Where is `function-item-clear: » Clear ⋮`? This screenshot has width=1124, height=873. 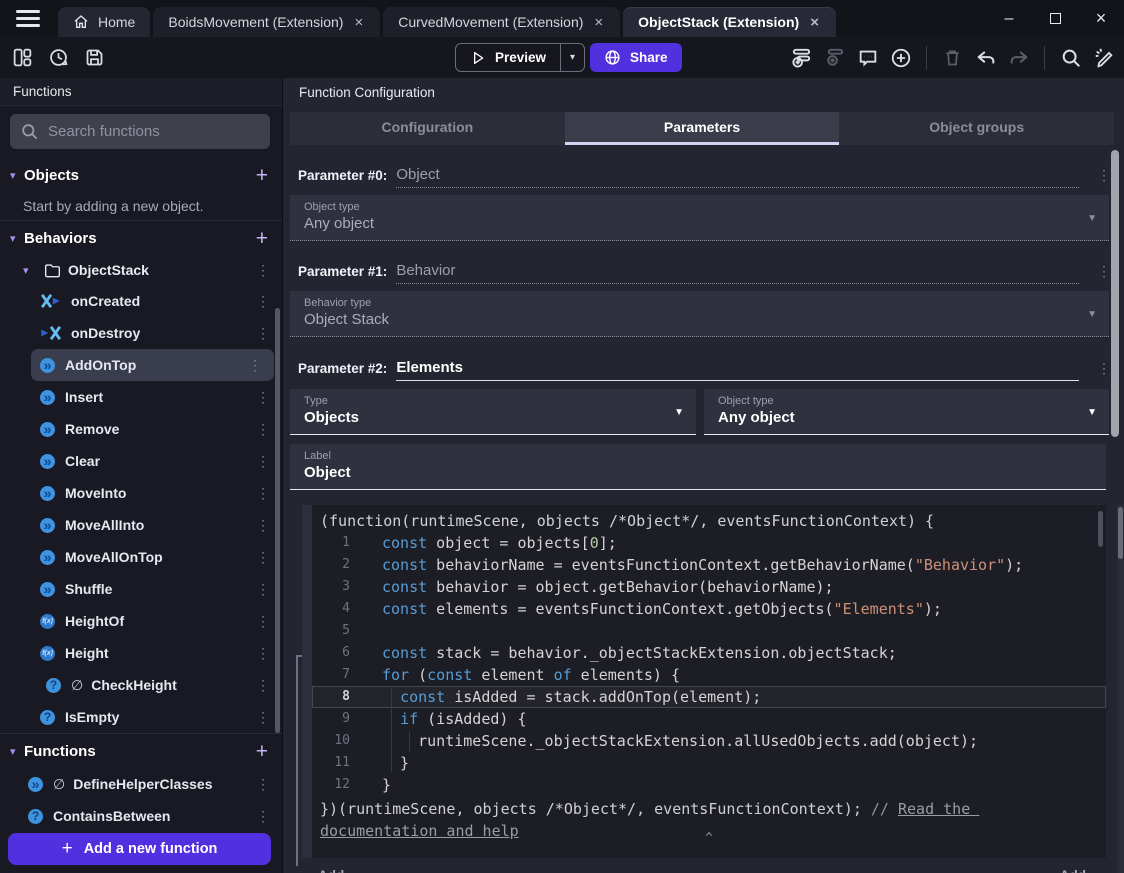 function-item-clear: » Clear ⋮ is located at coordinates (141, 461).